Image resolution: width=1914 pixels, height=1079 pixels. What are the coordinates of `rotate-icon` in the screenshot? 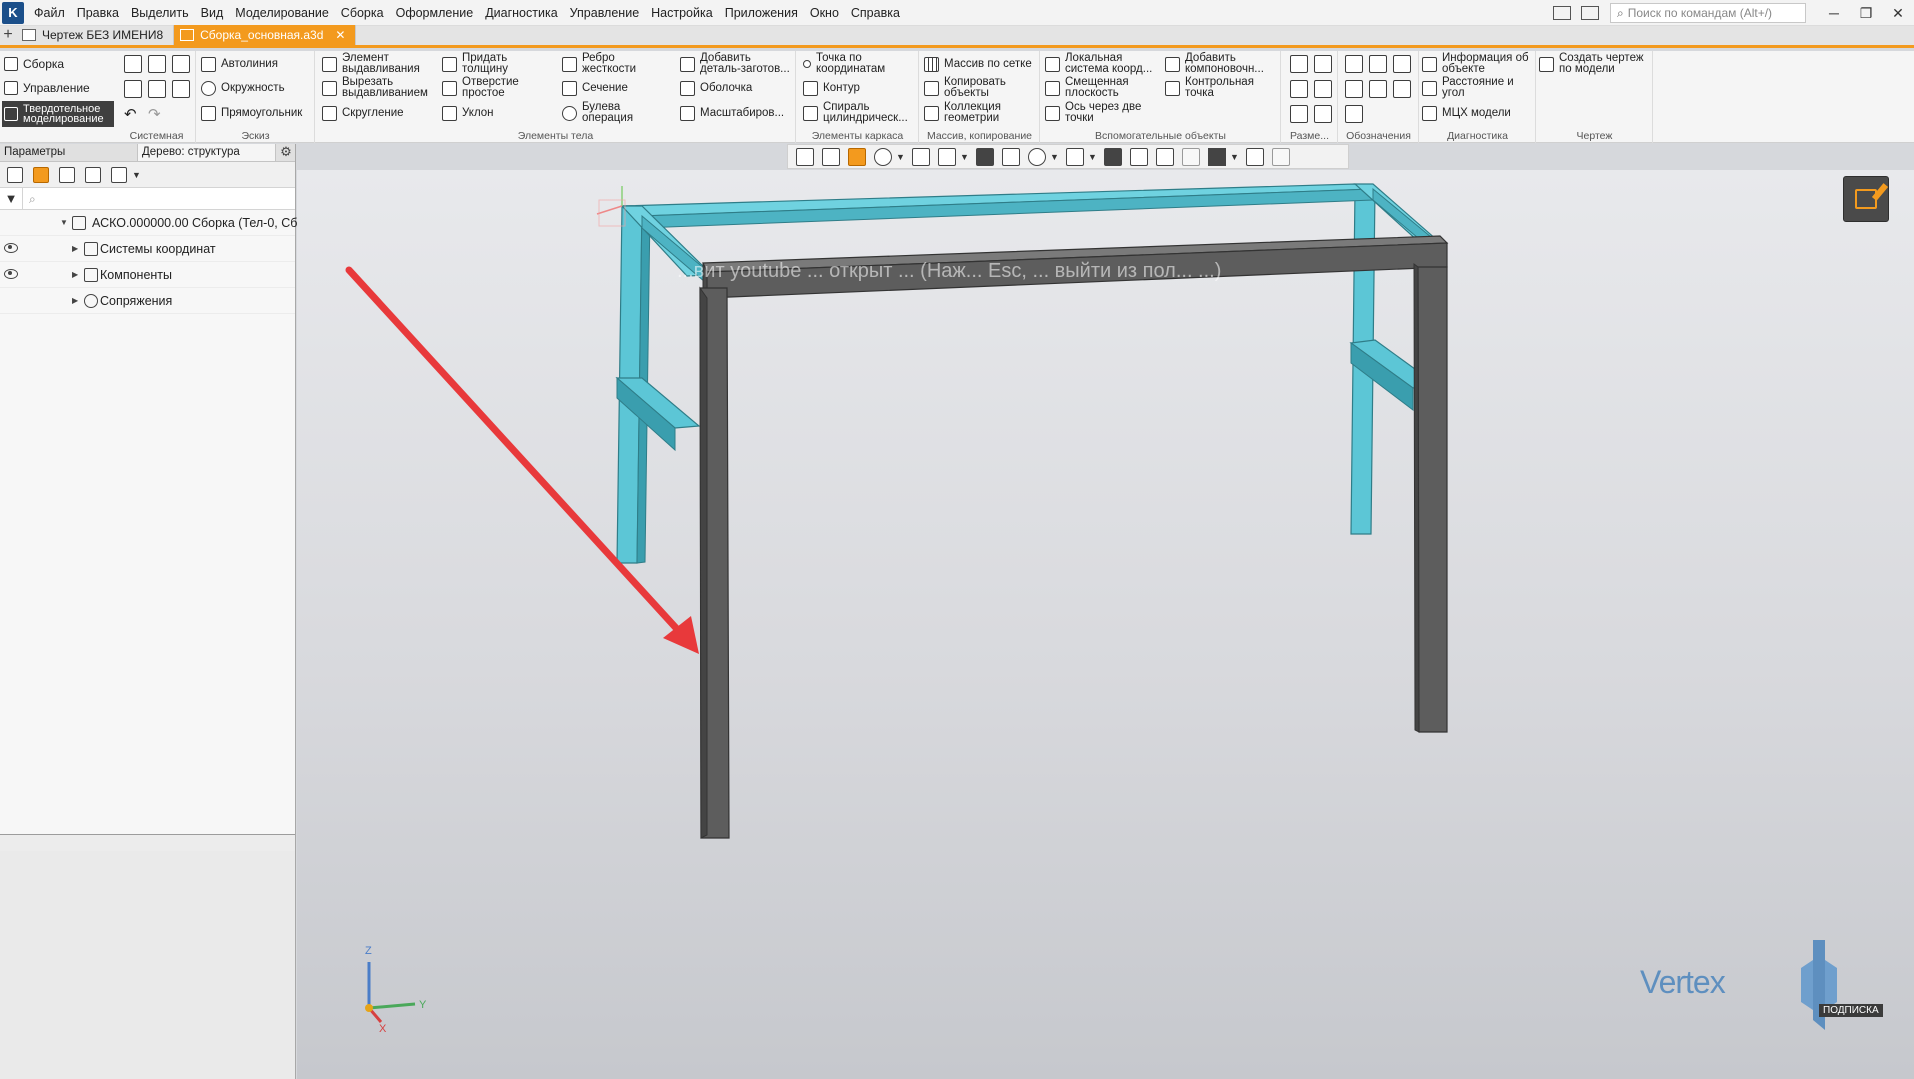 It's located at (921, 156).